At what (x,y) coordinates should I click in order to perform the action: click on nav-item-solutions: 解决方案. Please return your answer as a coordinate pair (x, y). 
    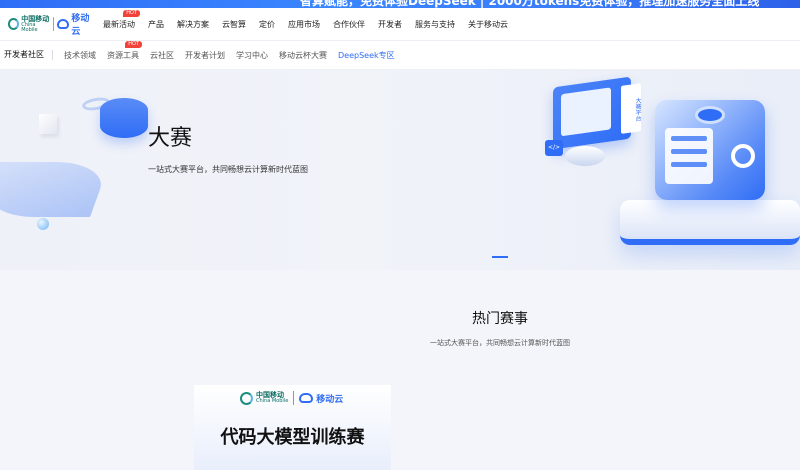
    Looking at the image, I should click on (193, 24).